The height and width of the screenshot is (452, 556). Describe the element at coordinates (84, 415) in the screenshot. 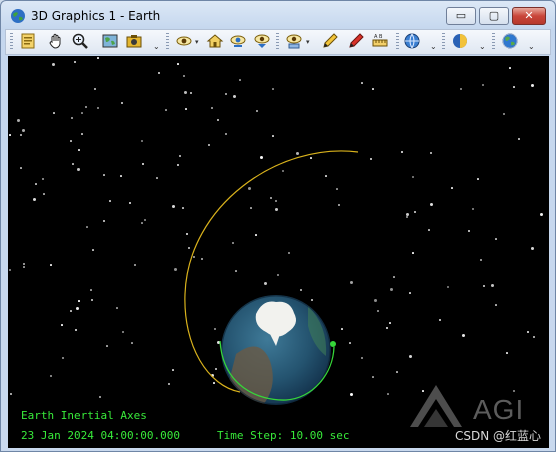

I see `axes-label: Earth Inertial Axes` at that location.